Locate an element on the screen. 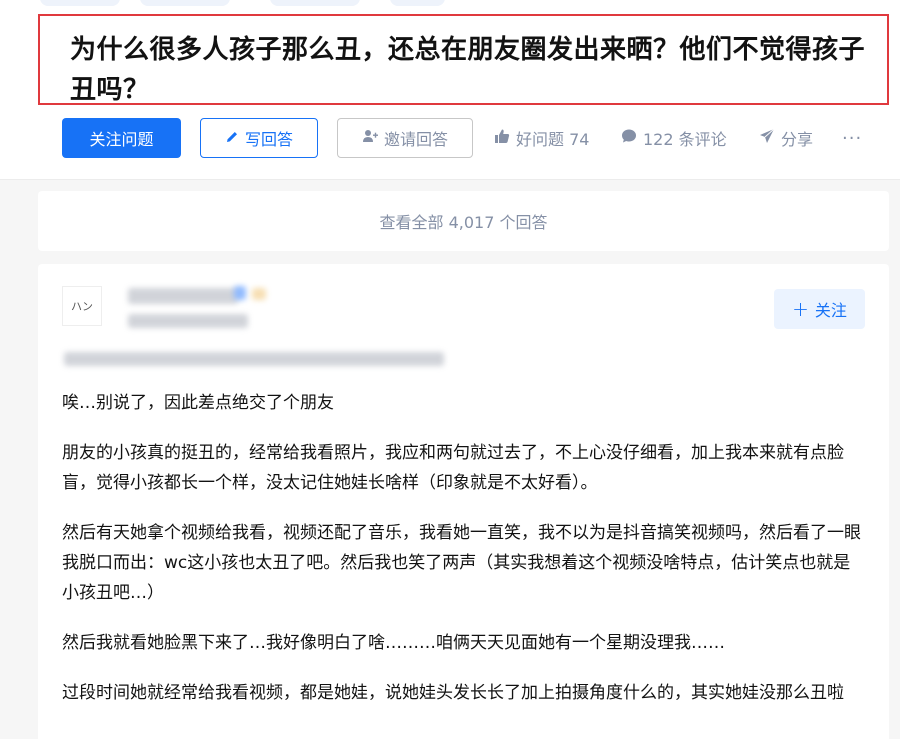 The height and width of the screenshot is (739, 900). more-icon: ··· is located at coordinates (852, 138).